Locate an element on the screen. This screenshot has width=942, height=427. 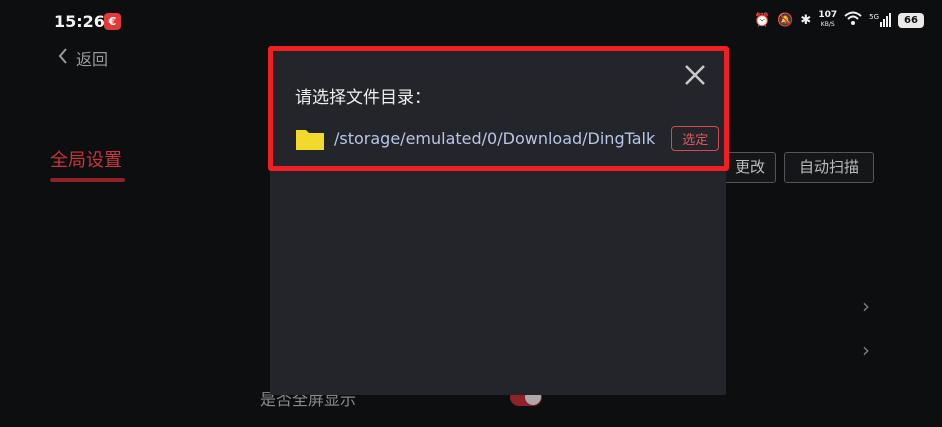
alarm-icon: ⏰ is located at coordinates (762, 20).